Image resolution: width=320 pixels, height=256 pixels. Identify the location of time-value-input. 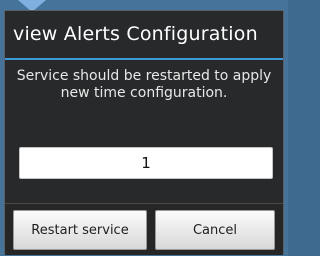
(146, 163).